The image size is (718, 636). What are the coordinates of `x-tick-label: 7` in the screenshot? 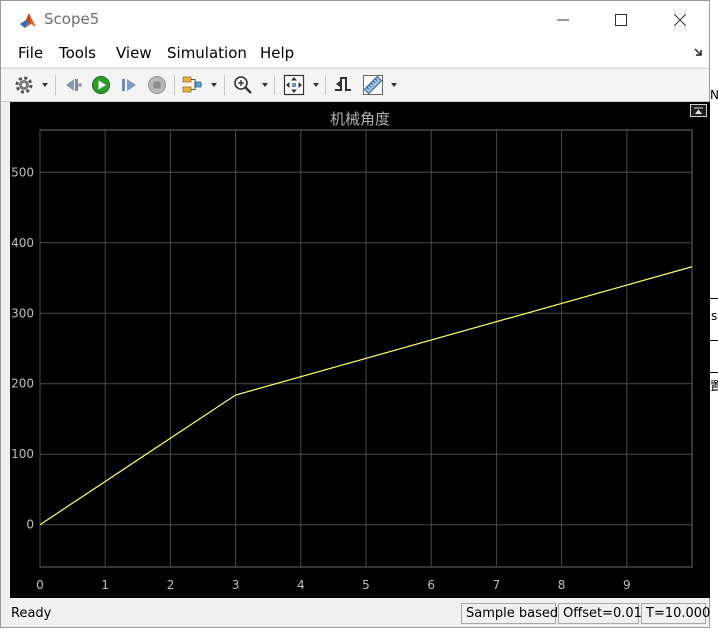 It's located at (497, 585).